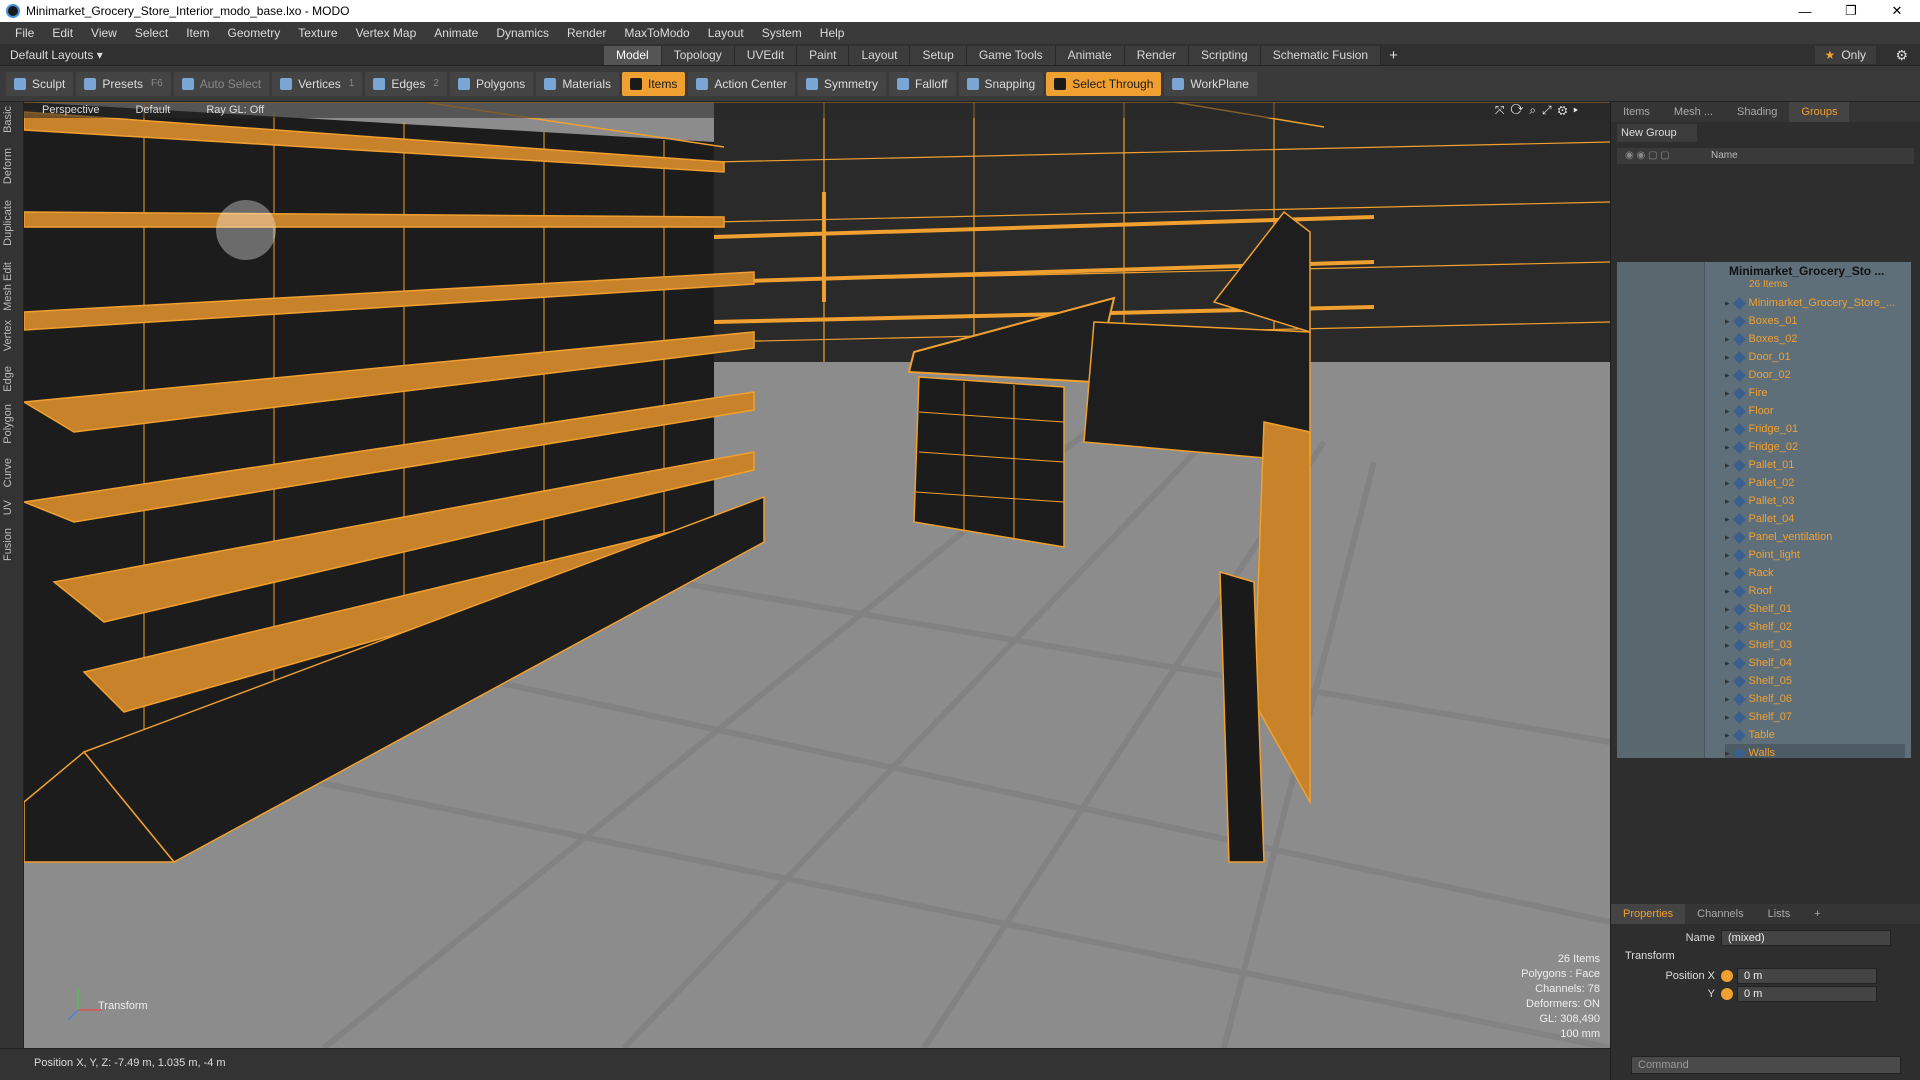 This screenshot has height=1080, width=1920. Describe the element at coordinates (491, 83) in the screenshot. I see `polygons-button: Polygons` at that location.